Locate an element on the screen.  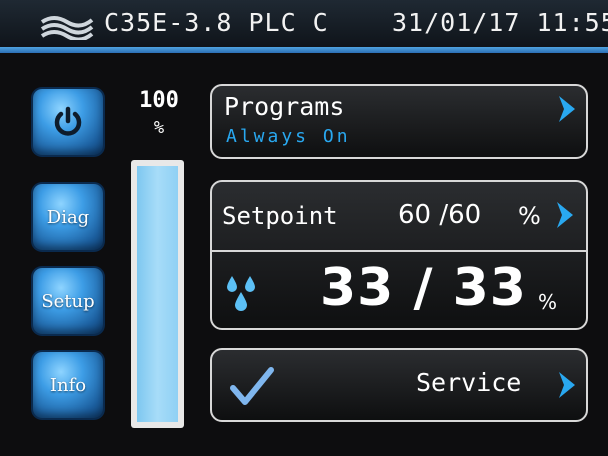
level-track is located at coordinates (157, 294).